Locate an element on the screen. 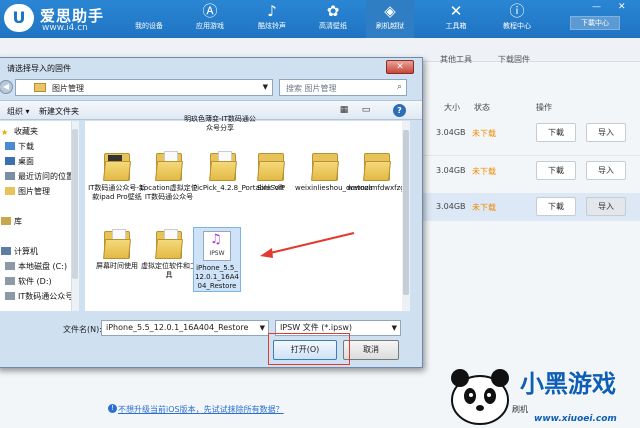  folder-item: 虚拟定位软件和工具 is located at coordinates (169, 254).